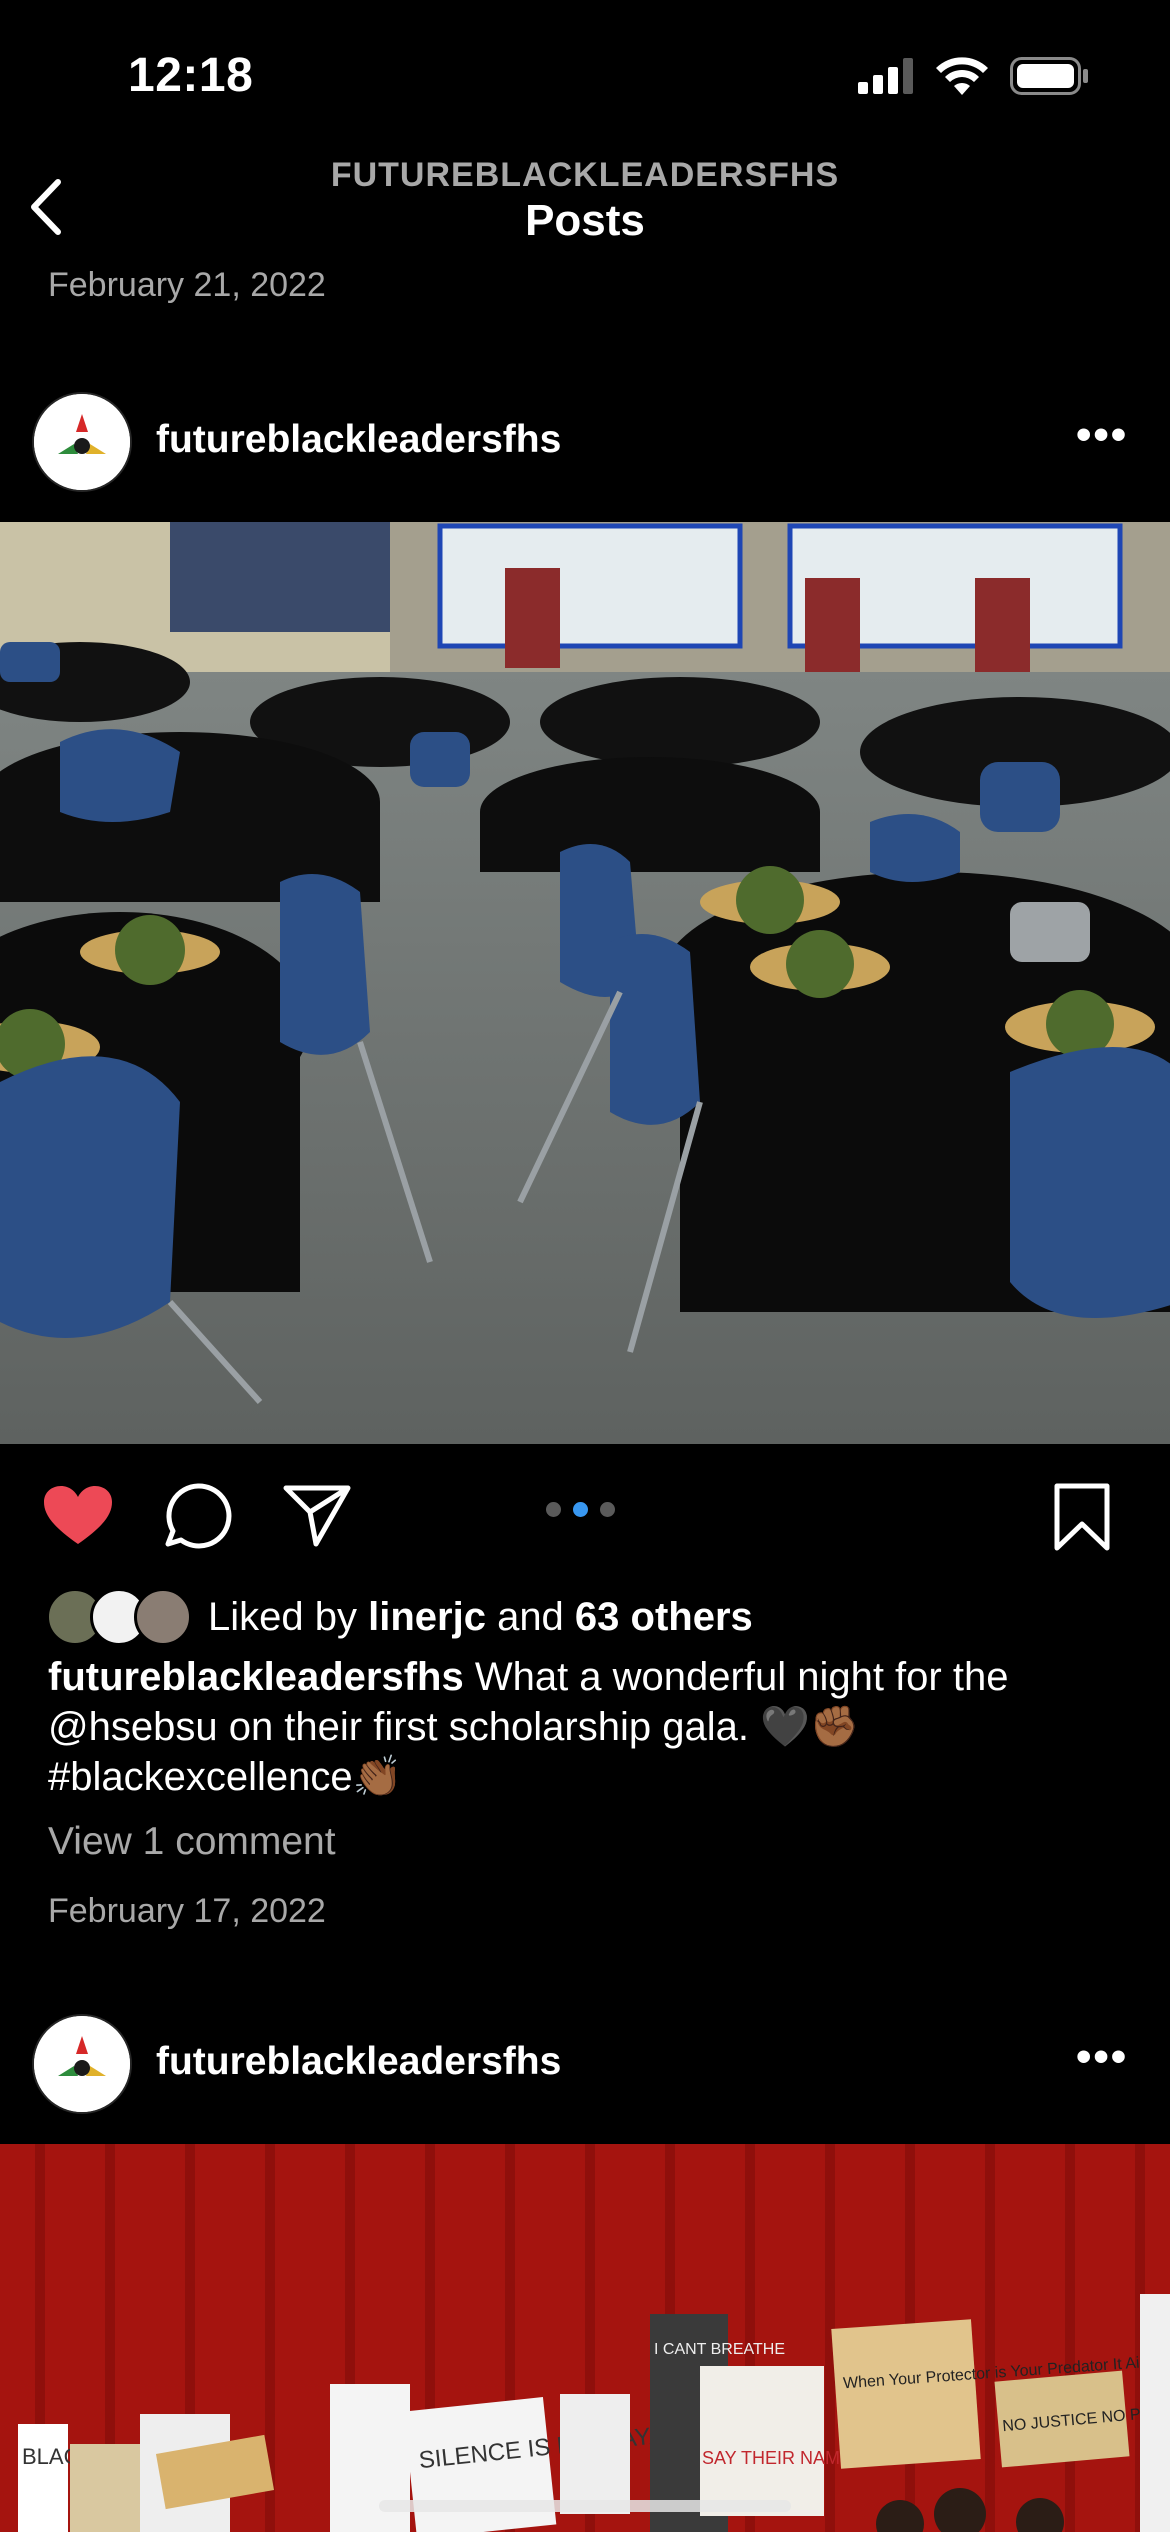  Describe the element at coordinates (427, 1617) in the screenshot. I see `liker-username: linerjc` at that location.